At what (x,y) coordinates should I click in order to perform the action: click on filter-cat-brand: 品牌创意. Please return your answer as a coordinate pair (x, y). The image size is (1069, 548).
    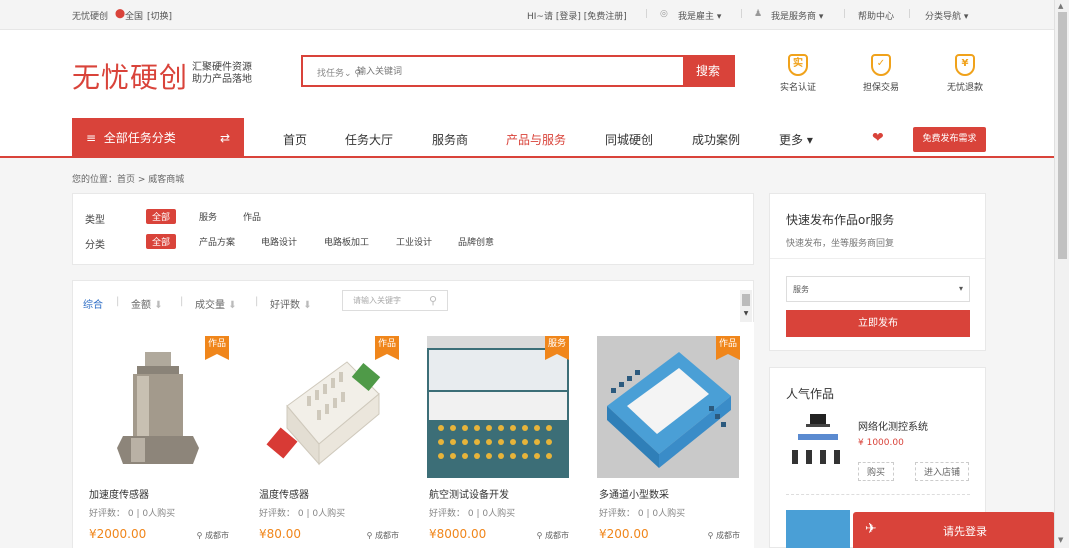
    Looking at the image, I should click on (476, 241).